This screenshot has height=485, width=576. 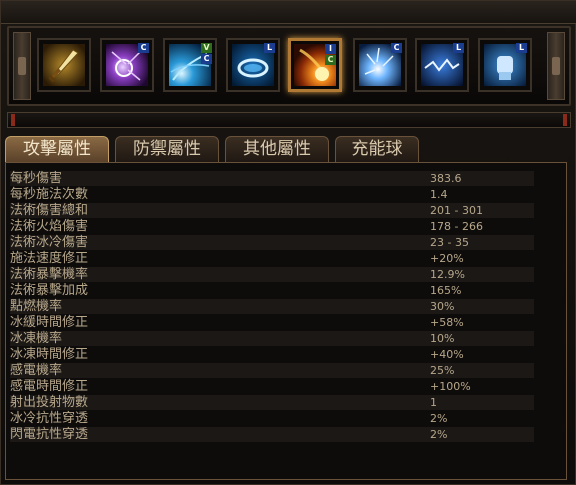 I want to click on stat-value: 1.4, so click(x=439, y=194).